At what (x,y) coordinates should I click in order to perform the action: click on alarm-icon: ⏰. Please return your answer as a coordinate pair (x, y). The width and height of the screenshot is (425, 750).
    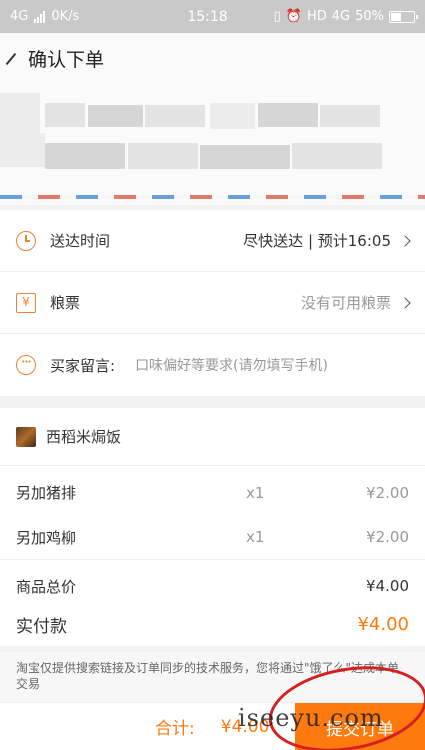
    Looking at the image, I should click on (293, 16).